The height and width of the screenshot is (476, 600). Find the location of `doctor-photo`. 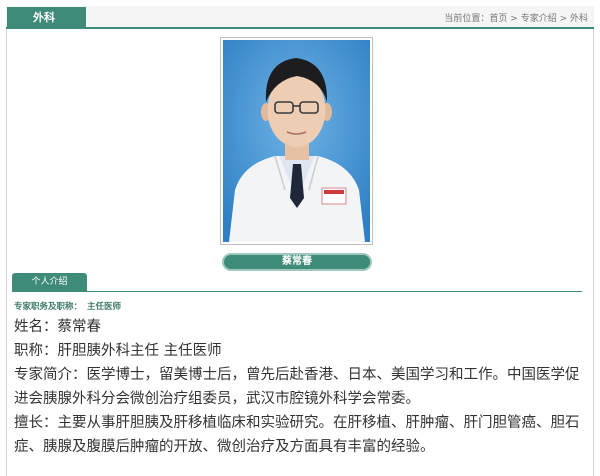

doctor-photo is located at coordinates (296, 141).